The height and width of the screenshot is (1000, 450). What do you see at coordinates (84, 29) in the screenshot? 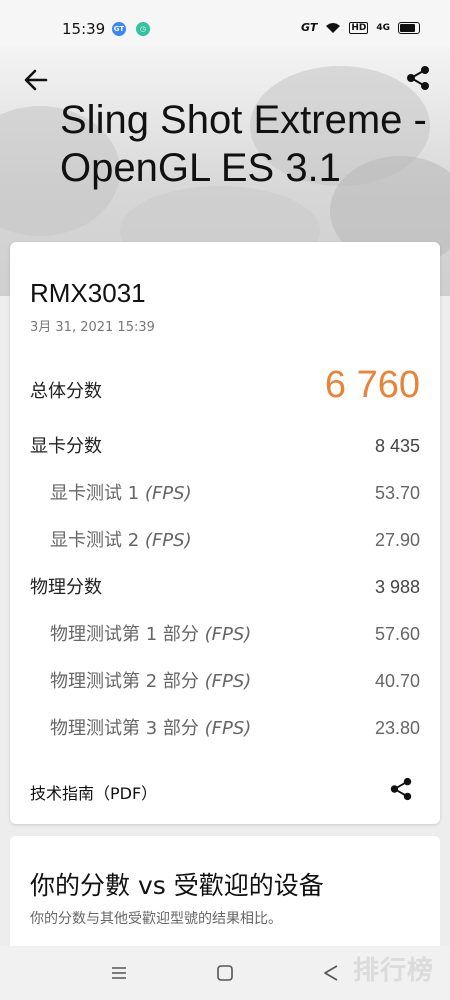
I see `status-time: 15:39` at bounding box center [84, 29].